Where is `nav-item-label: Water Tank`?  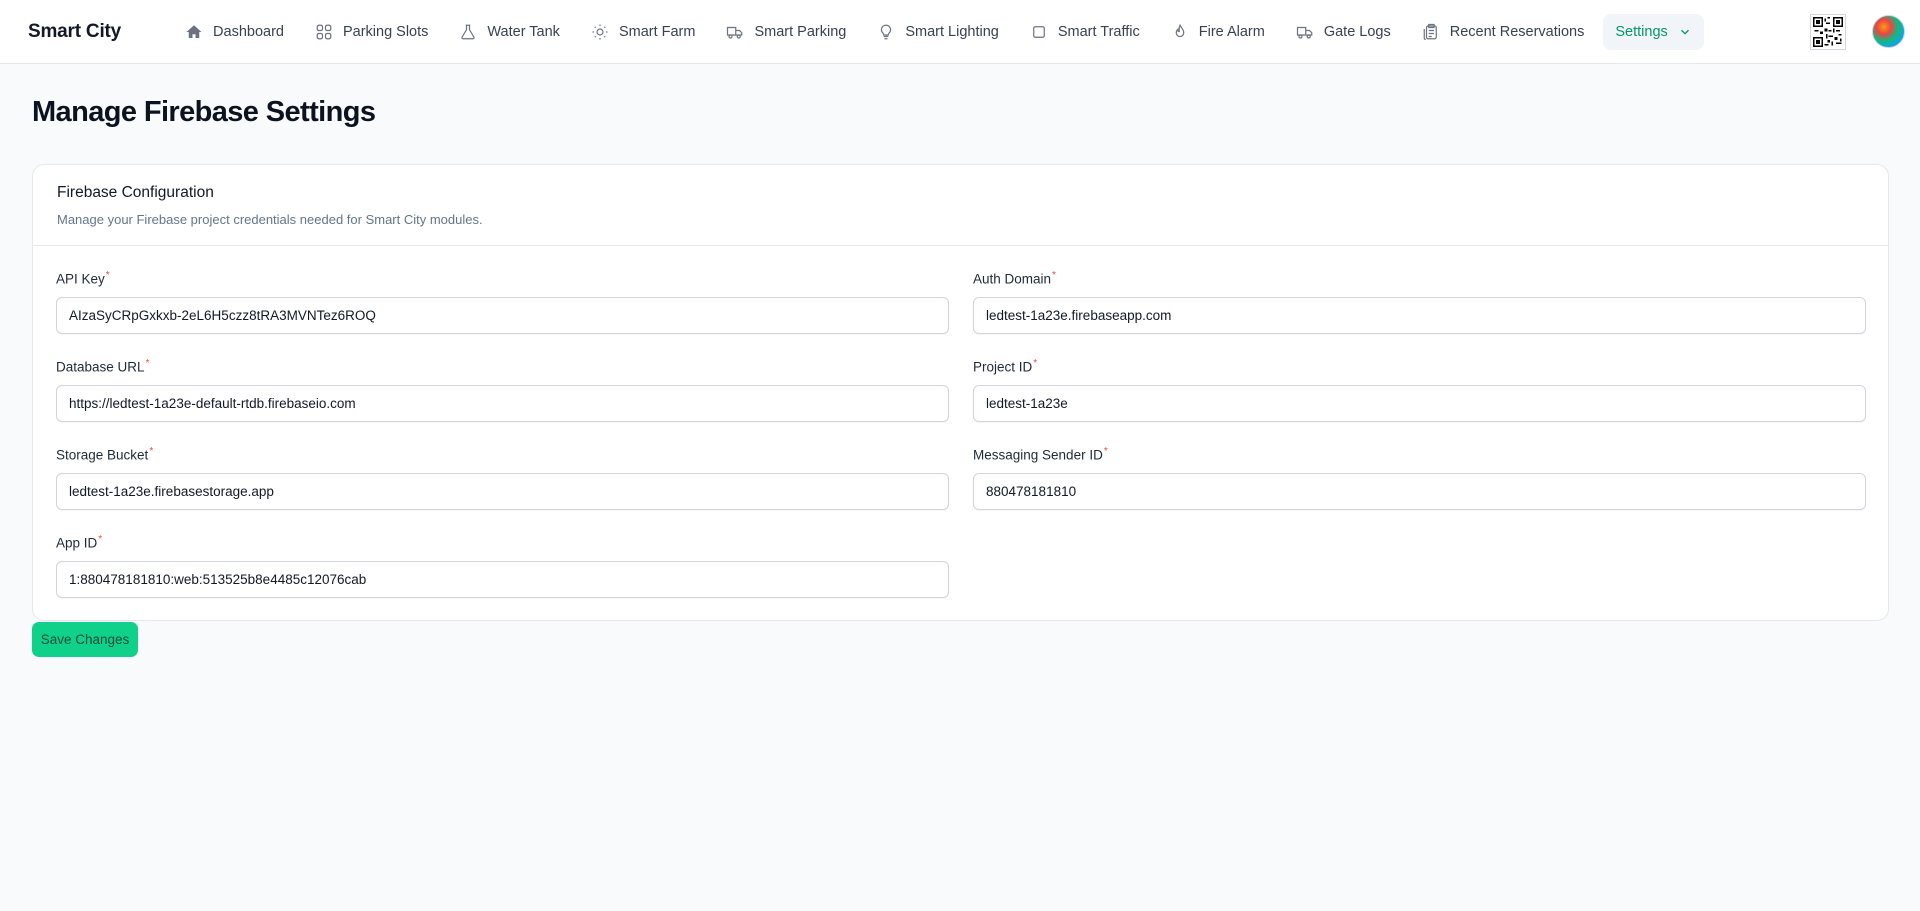
nav-item-label: Water Tank is located at coordinates (523, 31).